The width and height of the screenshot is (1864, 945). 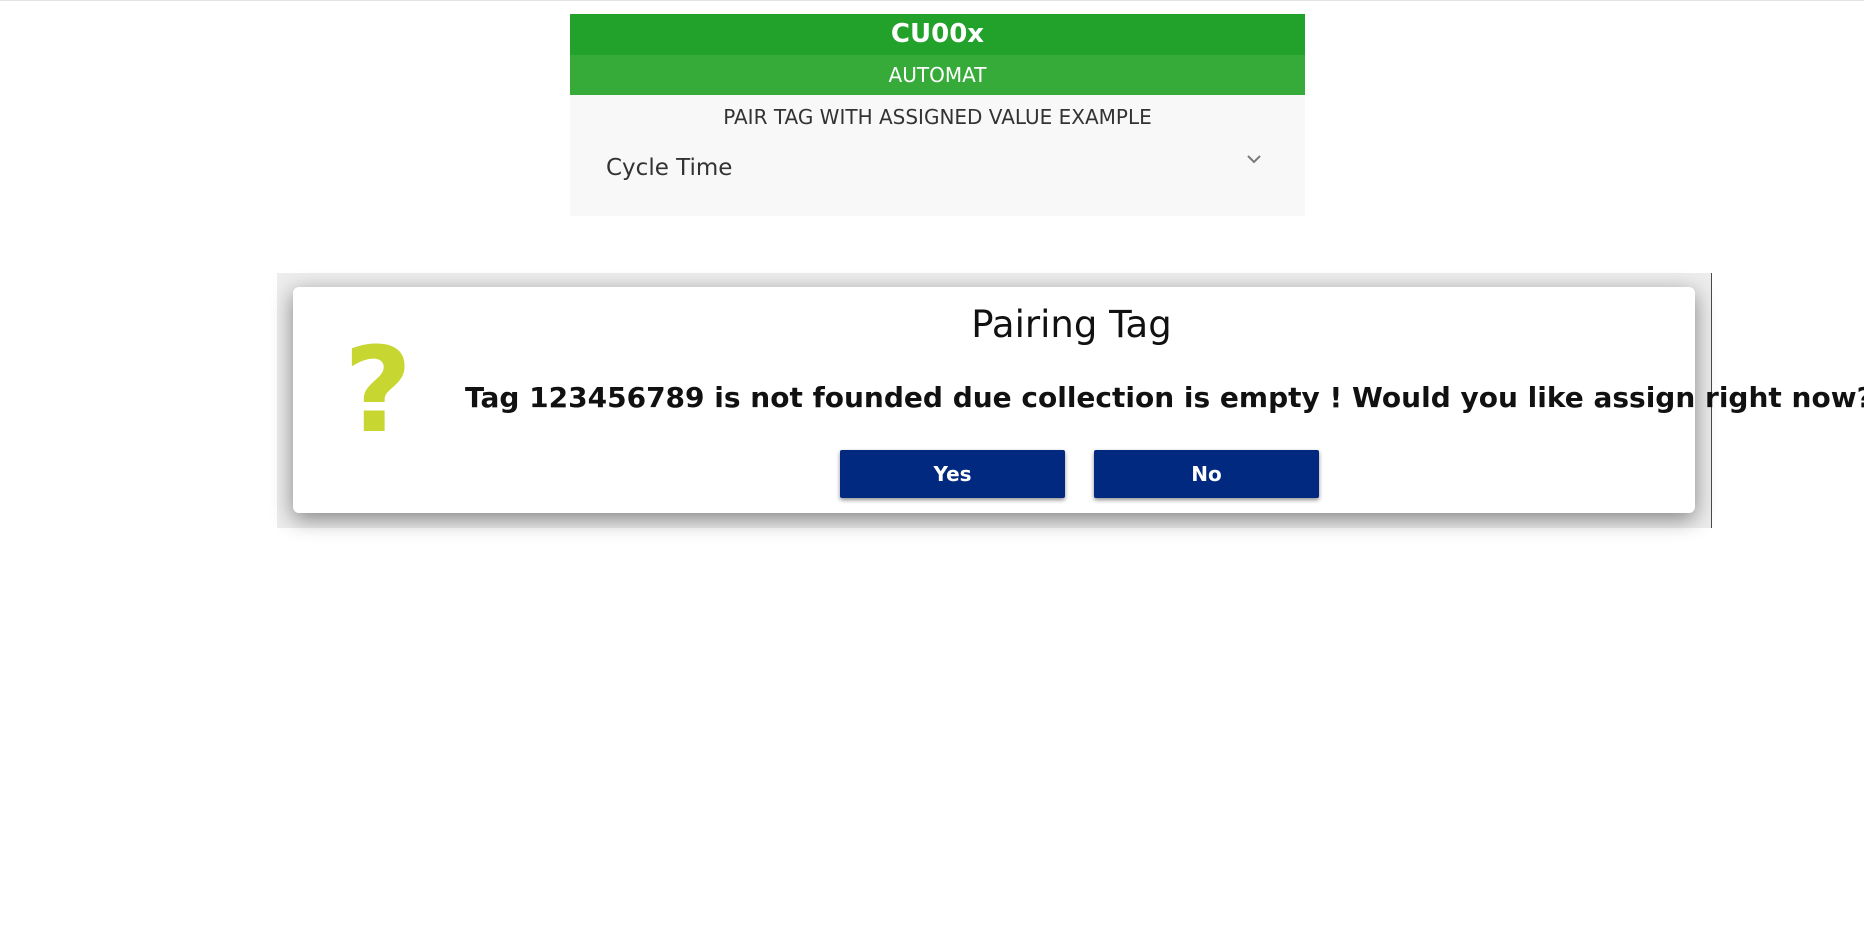 What do you see at coordinates (932, 0) in the screenshot?
I see `top-divider` at bounding box center [932, 0].